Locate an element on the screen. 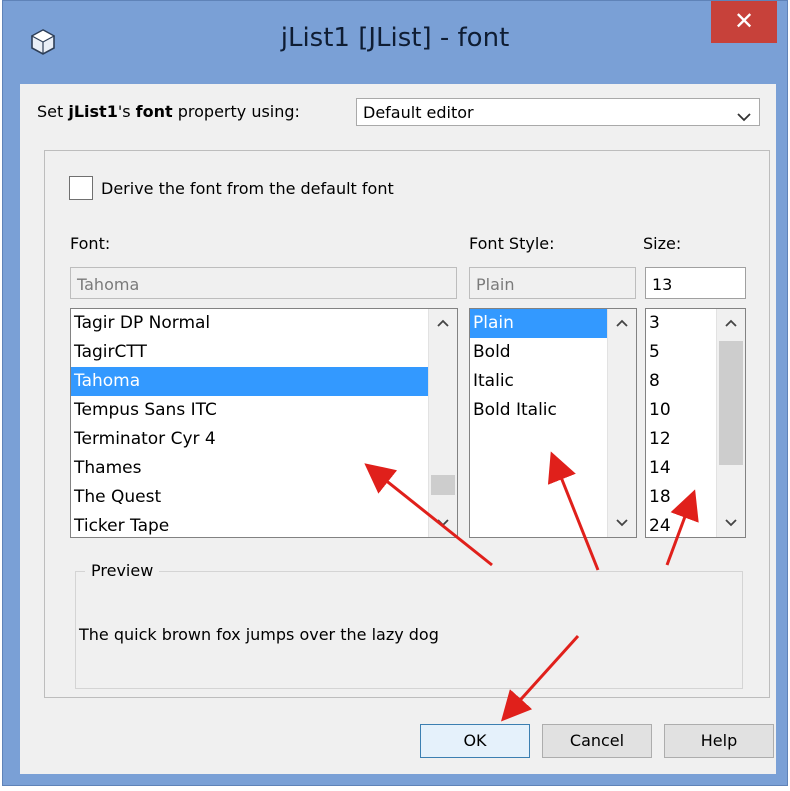 This screenshot has height=791, width=790. arrow-to-size-list is located at coordinates (682, 527).